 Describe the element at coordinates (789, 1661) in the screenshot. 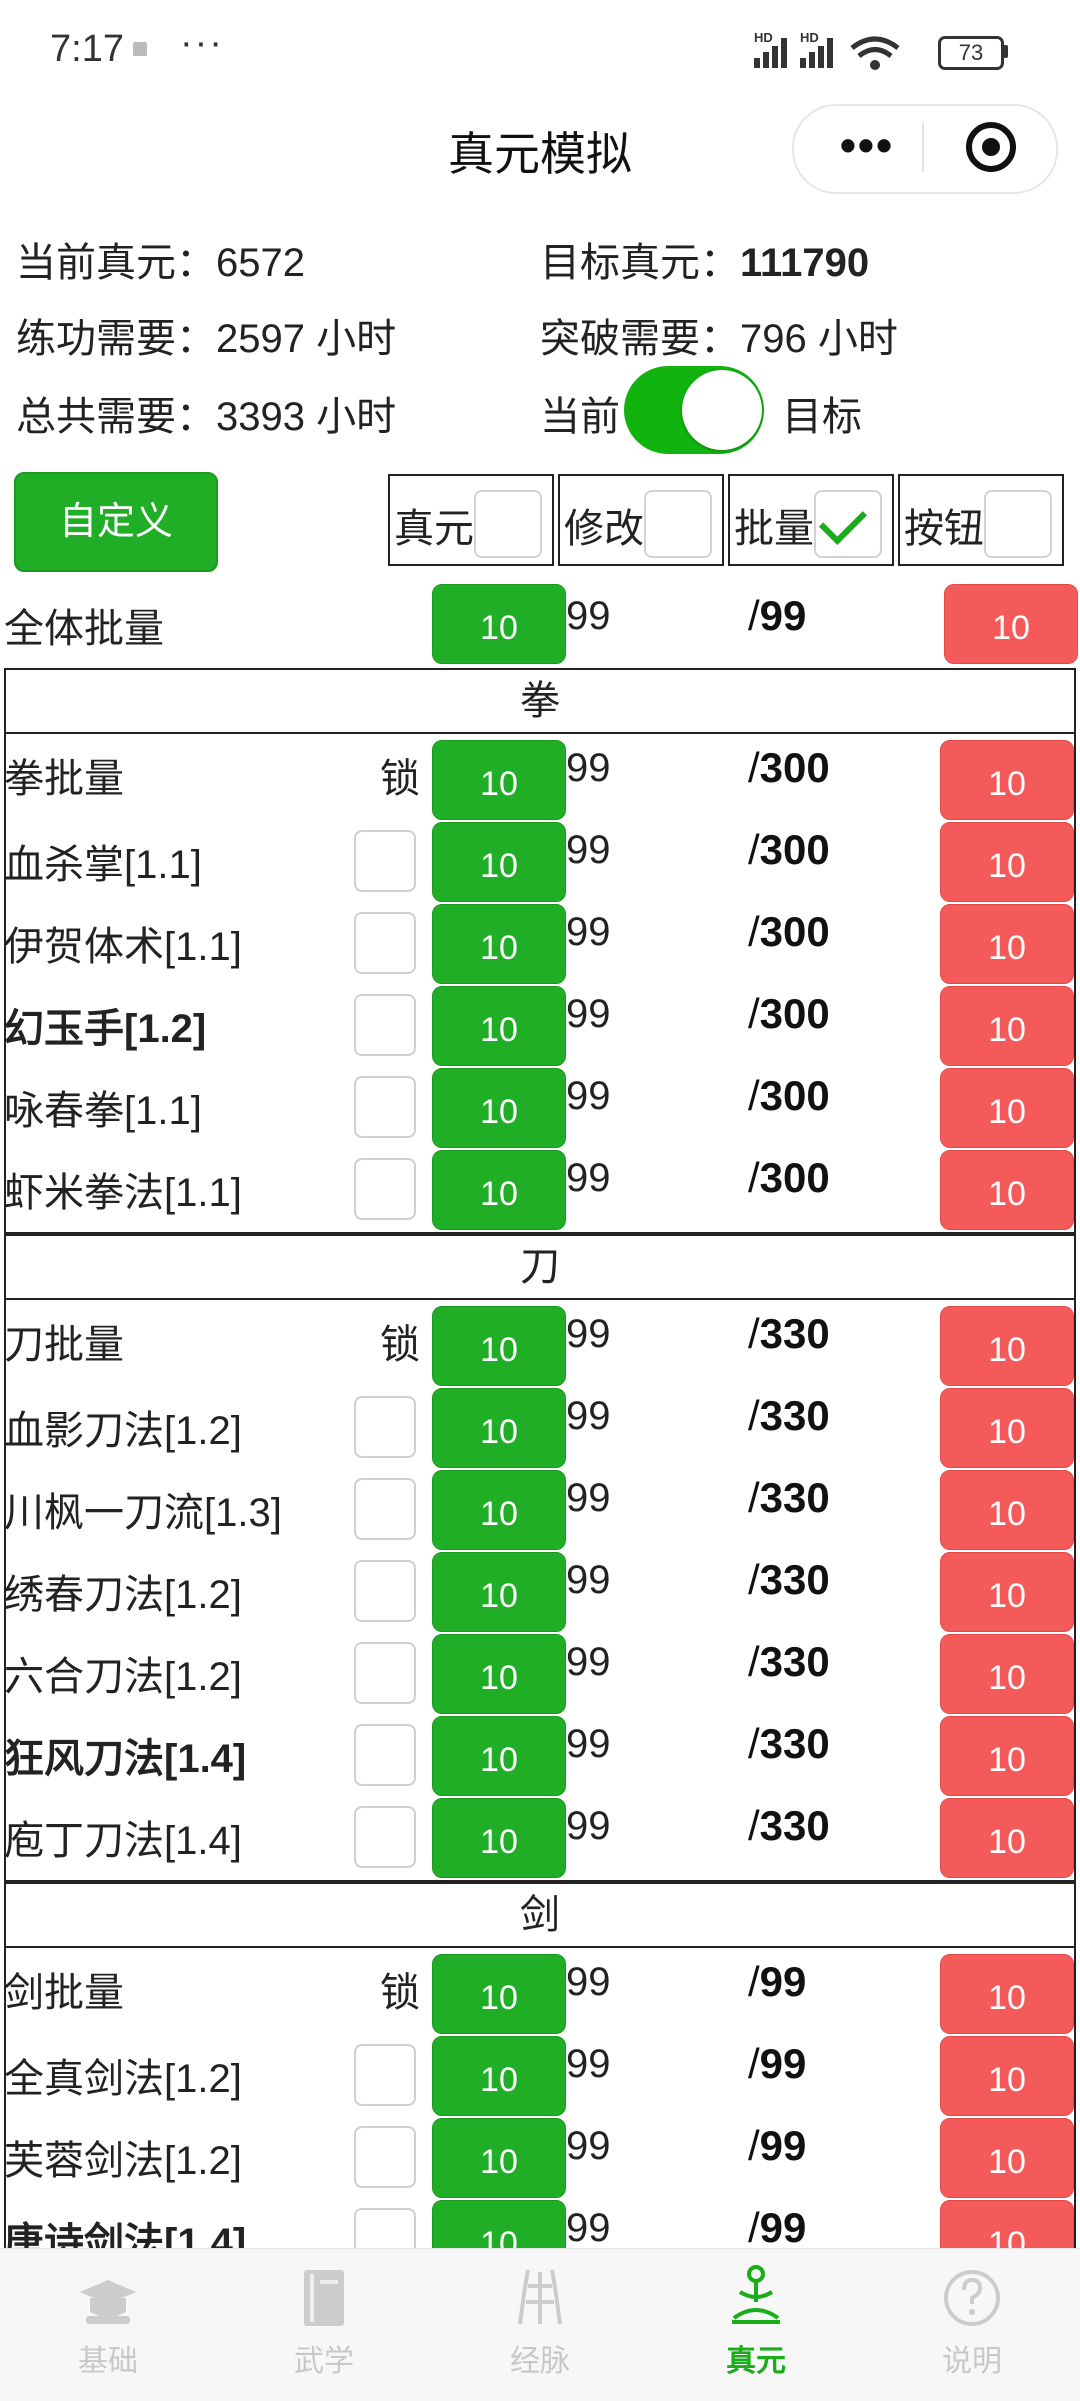

I see `max-level: /330` at that location.